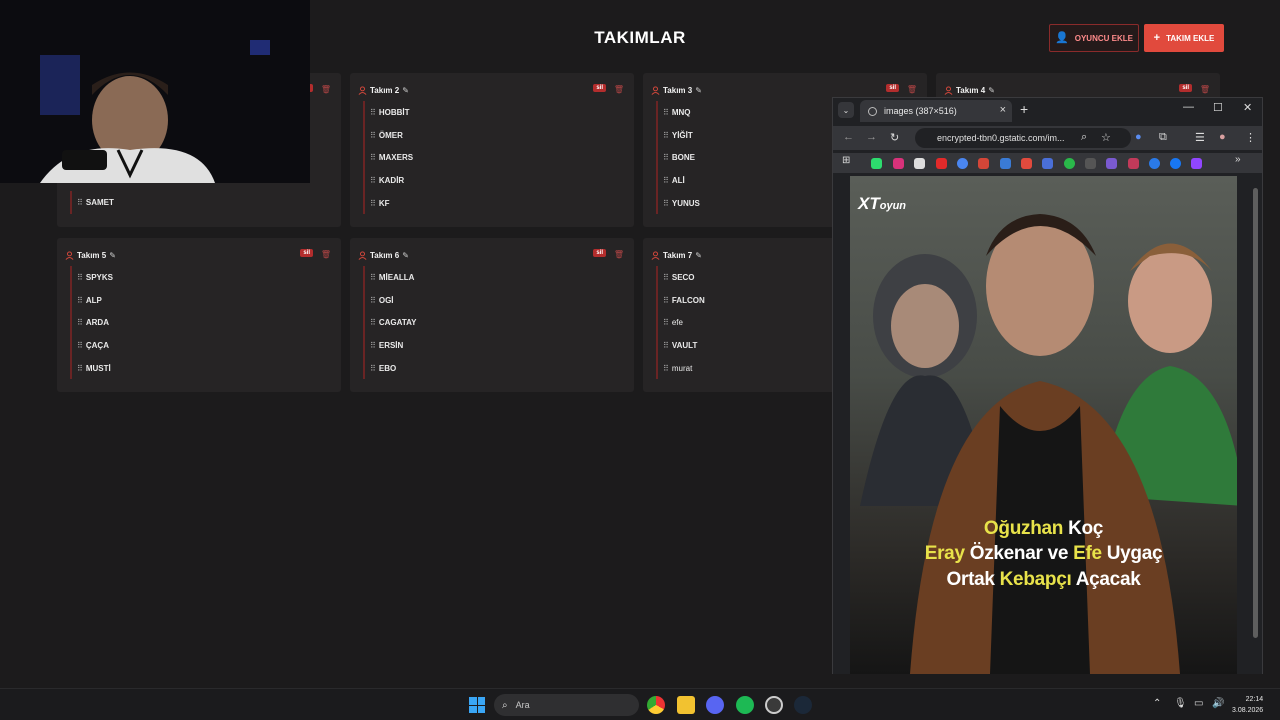 Image resolution: width=1280 pixels, height=720 pixels. Describe the element at coordinates (1188, 107) in the screenshot. I see `minimize-button: —` at that location.